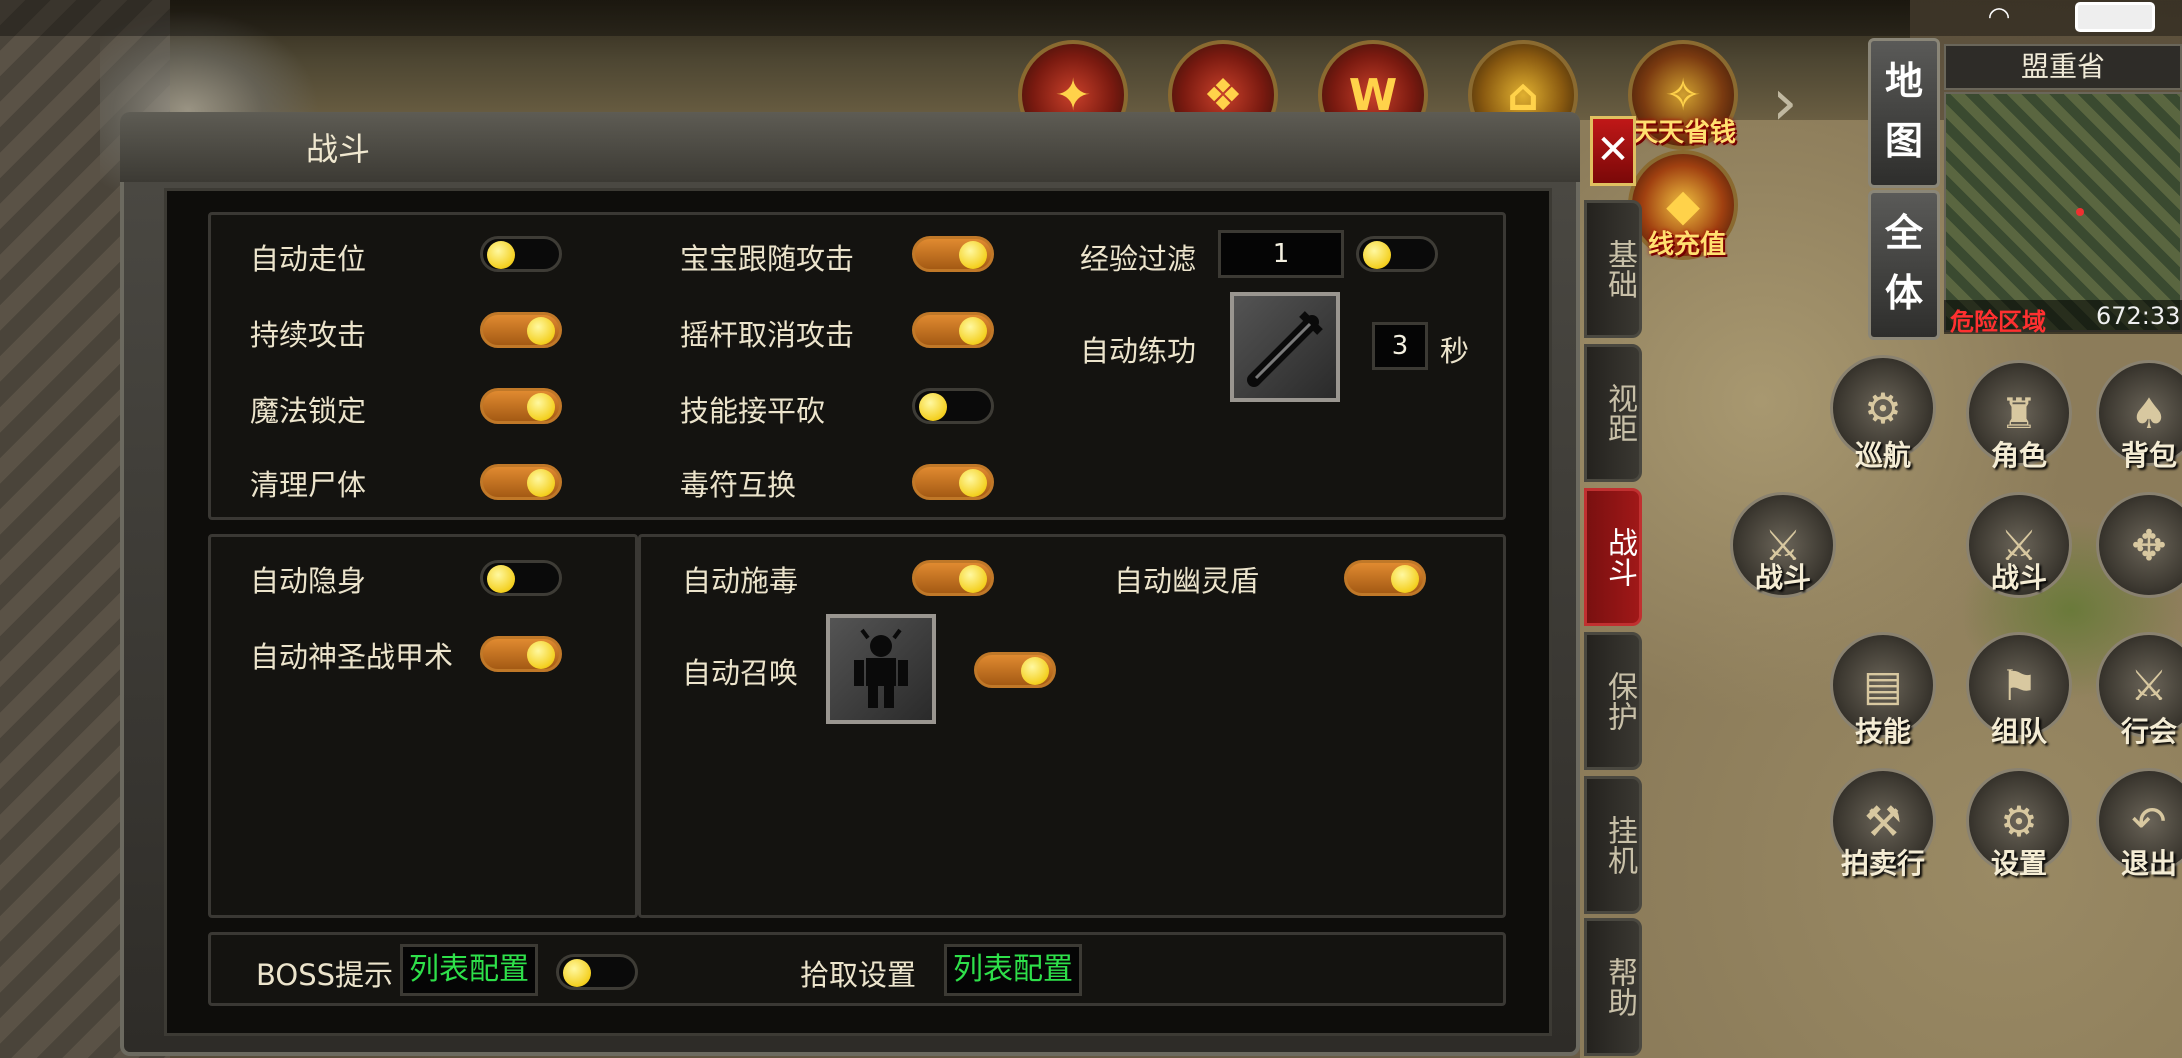  What do you see at coordinates (2018, 577) in the screenshot?
I see `combat-label: 战斗` at bounding box center [2018, 577].